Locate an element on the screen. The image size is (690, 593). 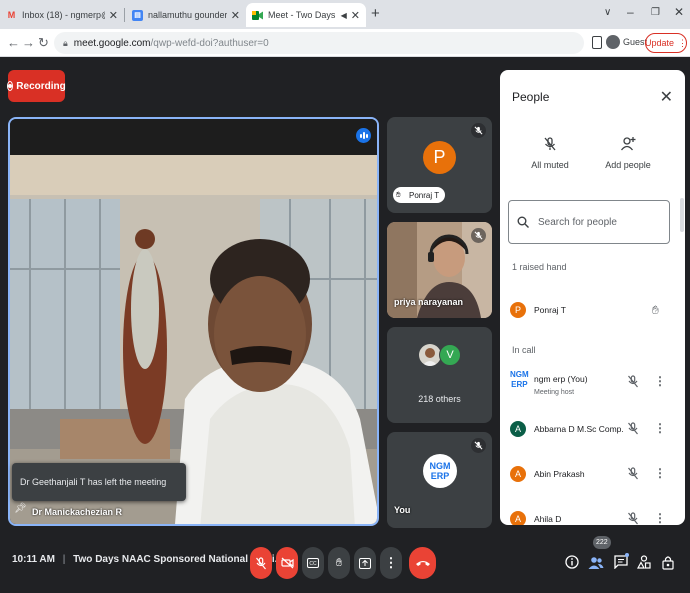
audio-playing-icon: ◀ is located at coordinates (344, 15).